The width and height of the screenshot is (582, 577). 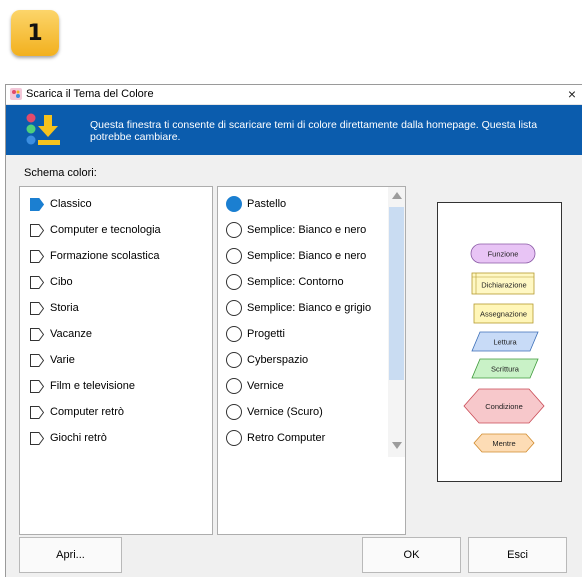 I want to click on scroll-down-arrow-icon, so click(x=397, y=445).